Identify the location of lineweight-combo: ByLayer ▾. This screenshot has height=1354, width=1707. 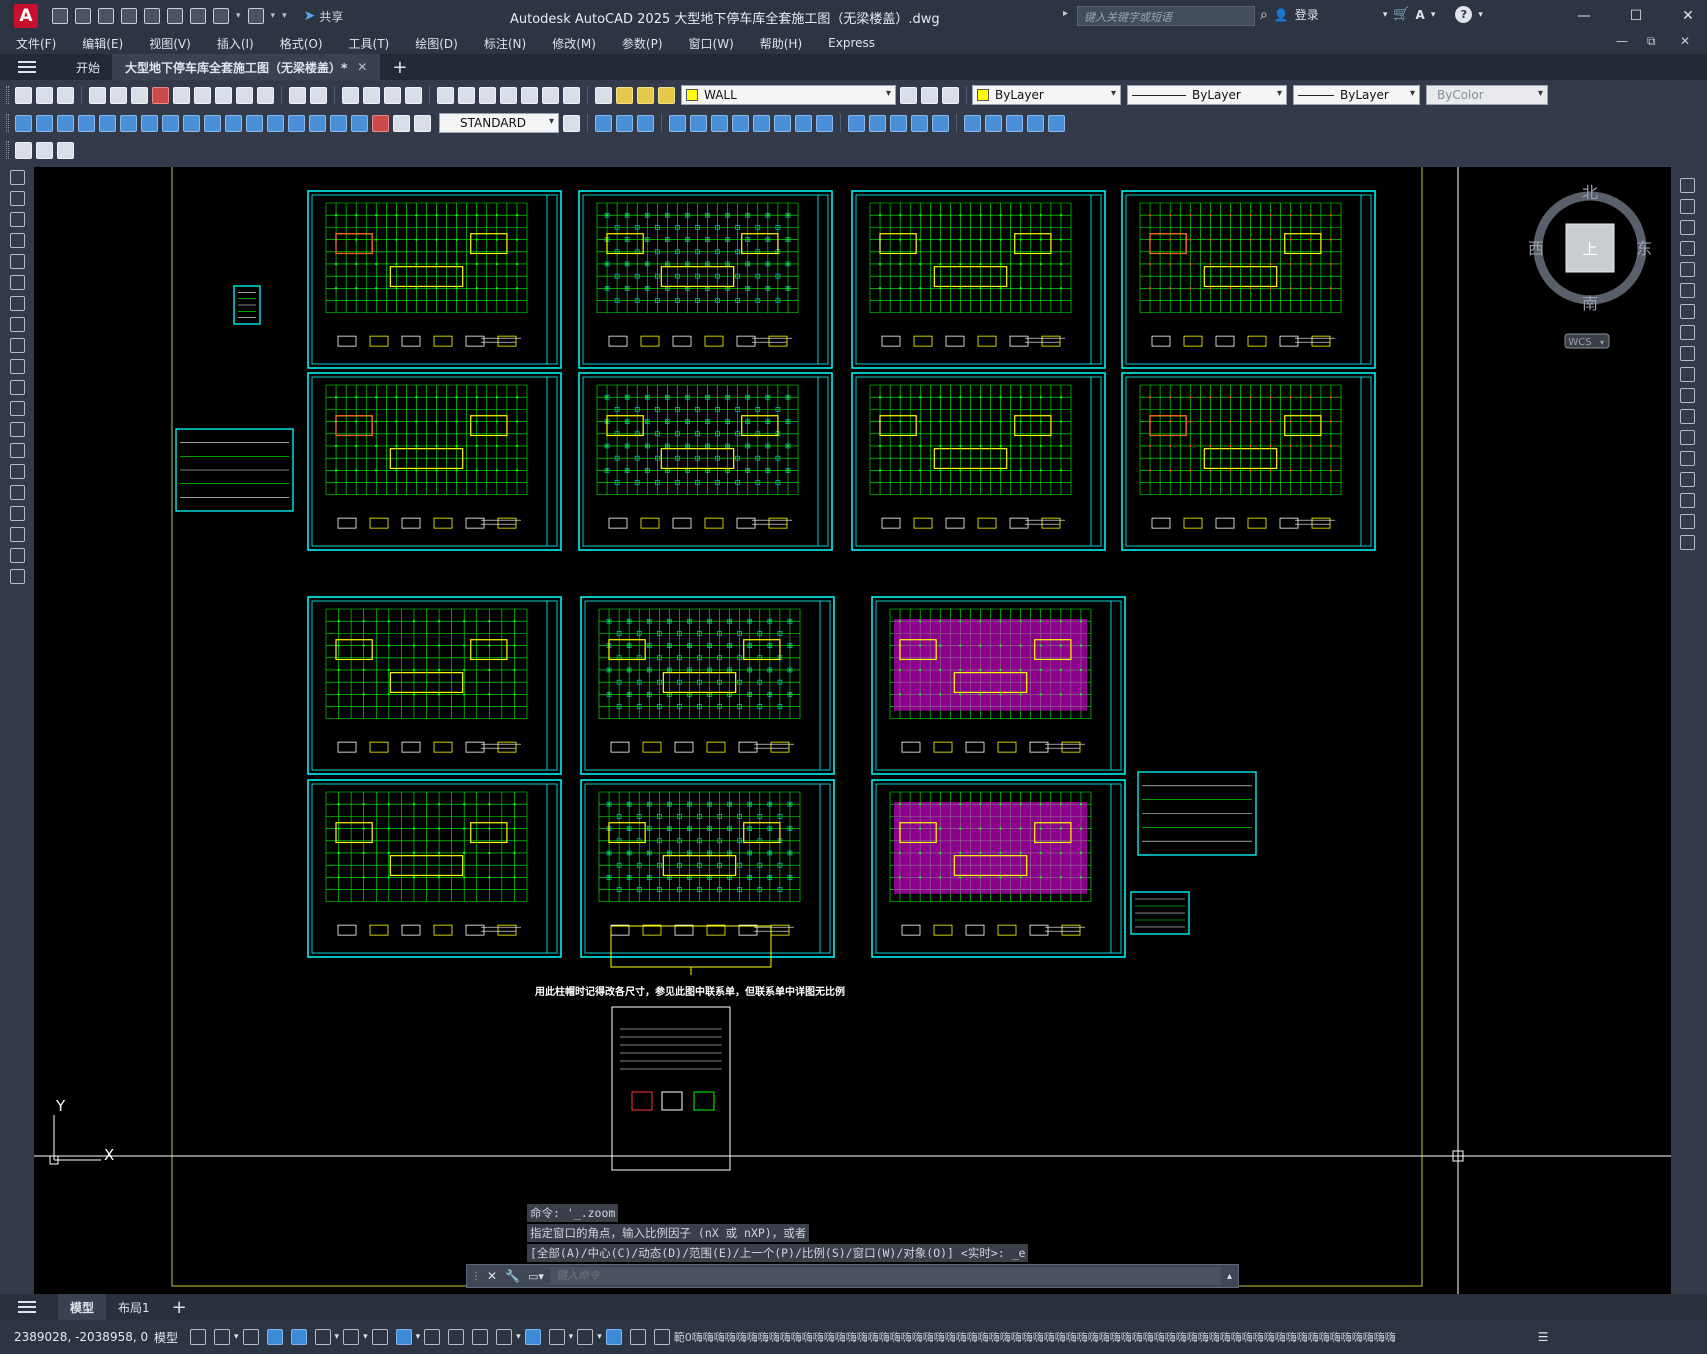
(1356, 95).